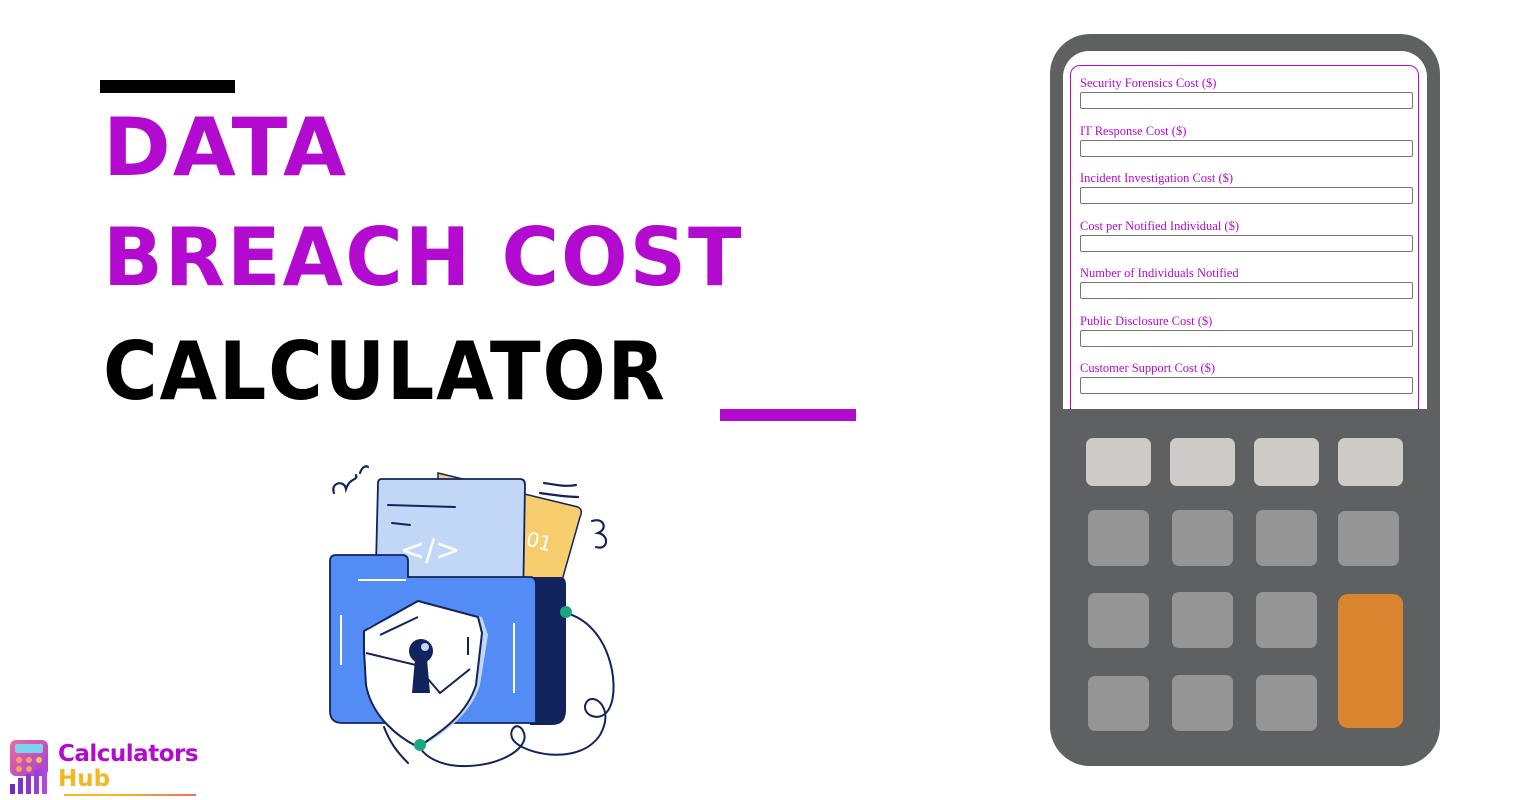 The height and width of the screenshot is (800, 1520). I want to click on logo-name-line-1: Calculators, so click(128, 754).